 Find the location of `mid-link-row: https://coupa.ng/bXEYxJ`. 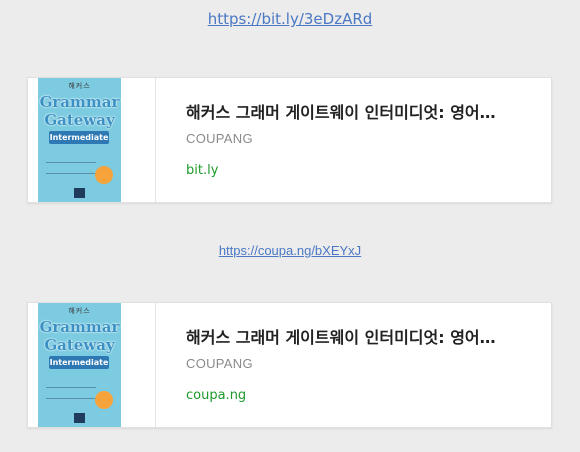

mid-link-row: https://coupa.ng/bXEYxJ is located at coordinates (290, 250).